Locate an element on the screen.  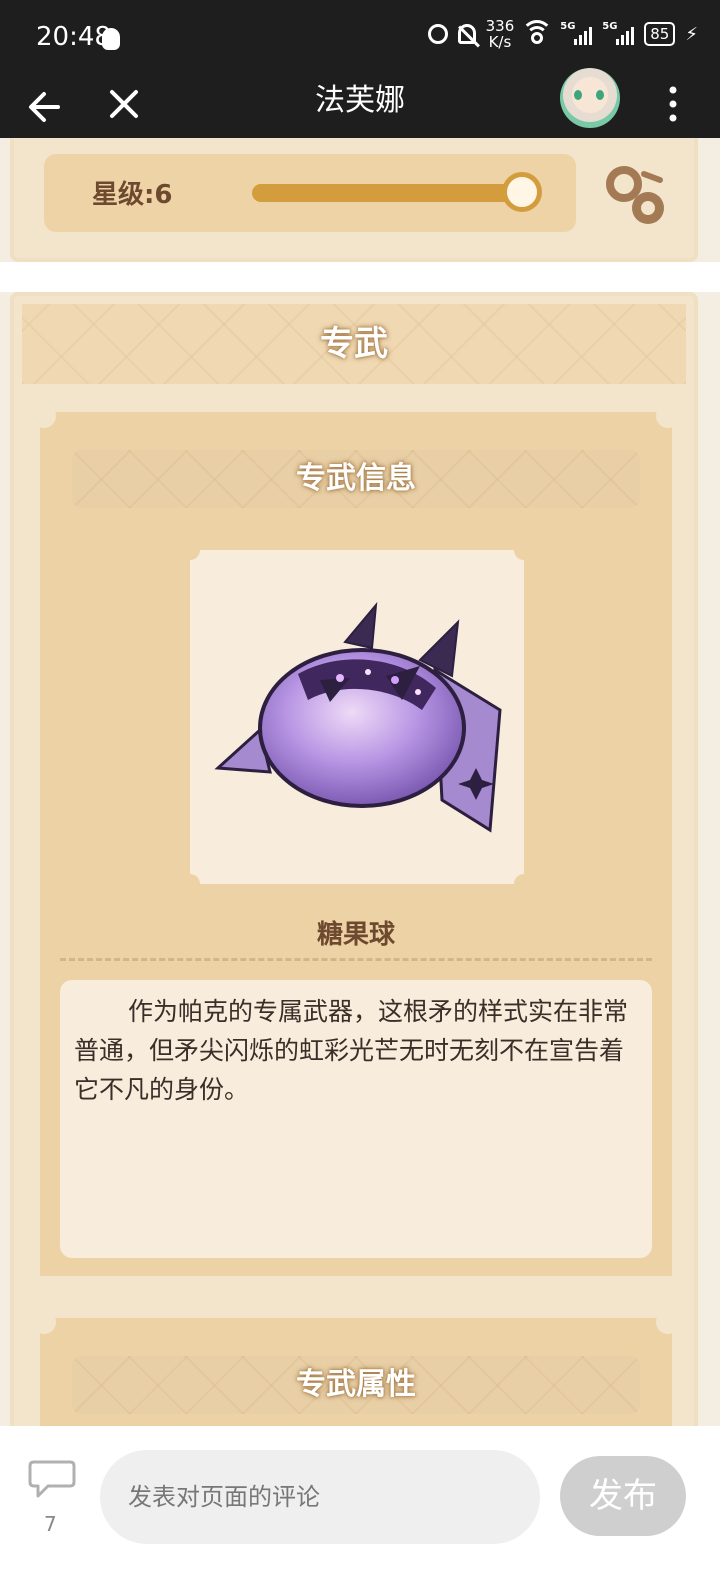
refresh-icon is located at coordinates (636, 197).